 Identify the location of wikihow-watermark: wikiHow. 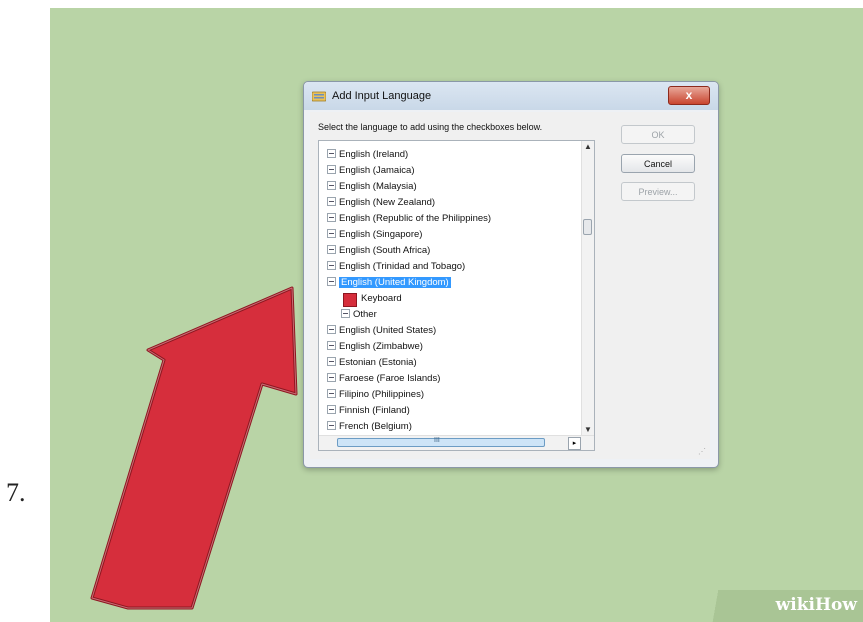
(781, 606).